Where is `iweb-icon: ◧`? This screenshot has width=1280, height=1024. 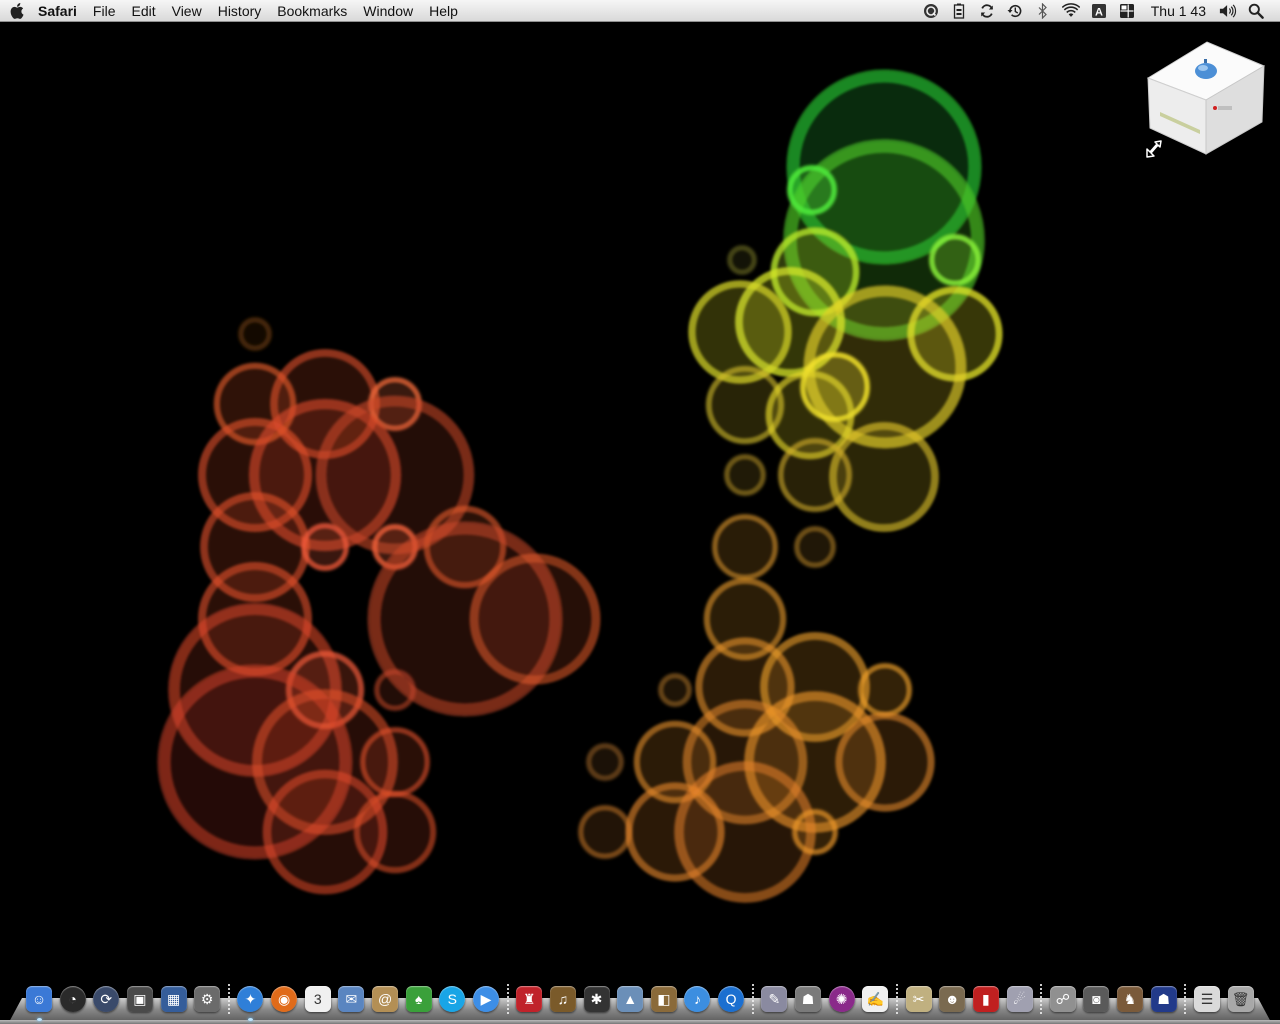 iweb-icon: ◧ is located at coordinates (663, 999).